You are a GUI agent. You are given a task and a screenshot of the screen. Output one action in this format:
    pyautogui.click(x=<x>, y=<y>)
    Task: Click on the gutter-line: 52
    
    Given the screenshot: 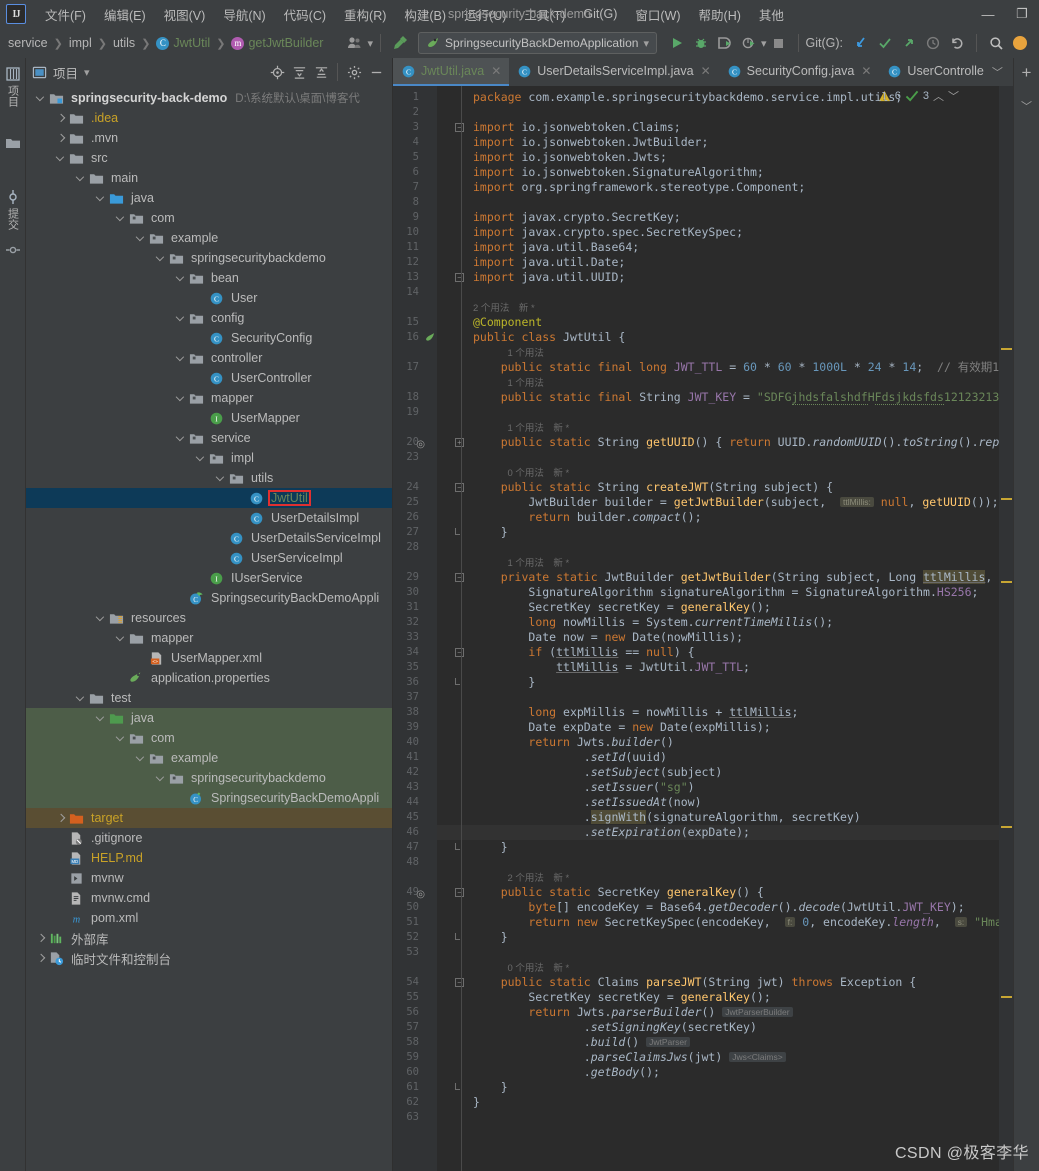 What is the action you would take?
    pyautogui.click(x=415, y=937)
    